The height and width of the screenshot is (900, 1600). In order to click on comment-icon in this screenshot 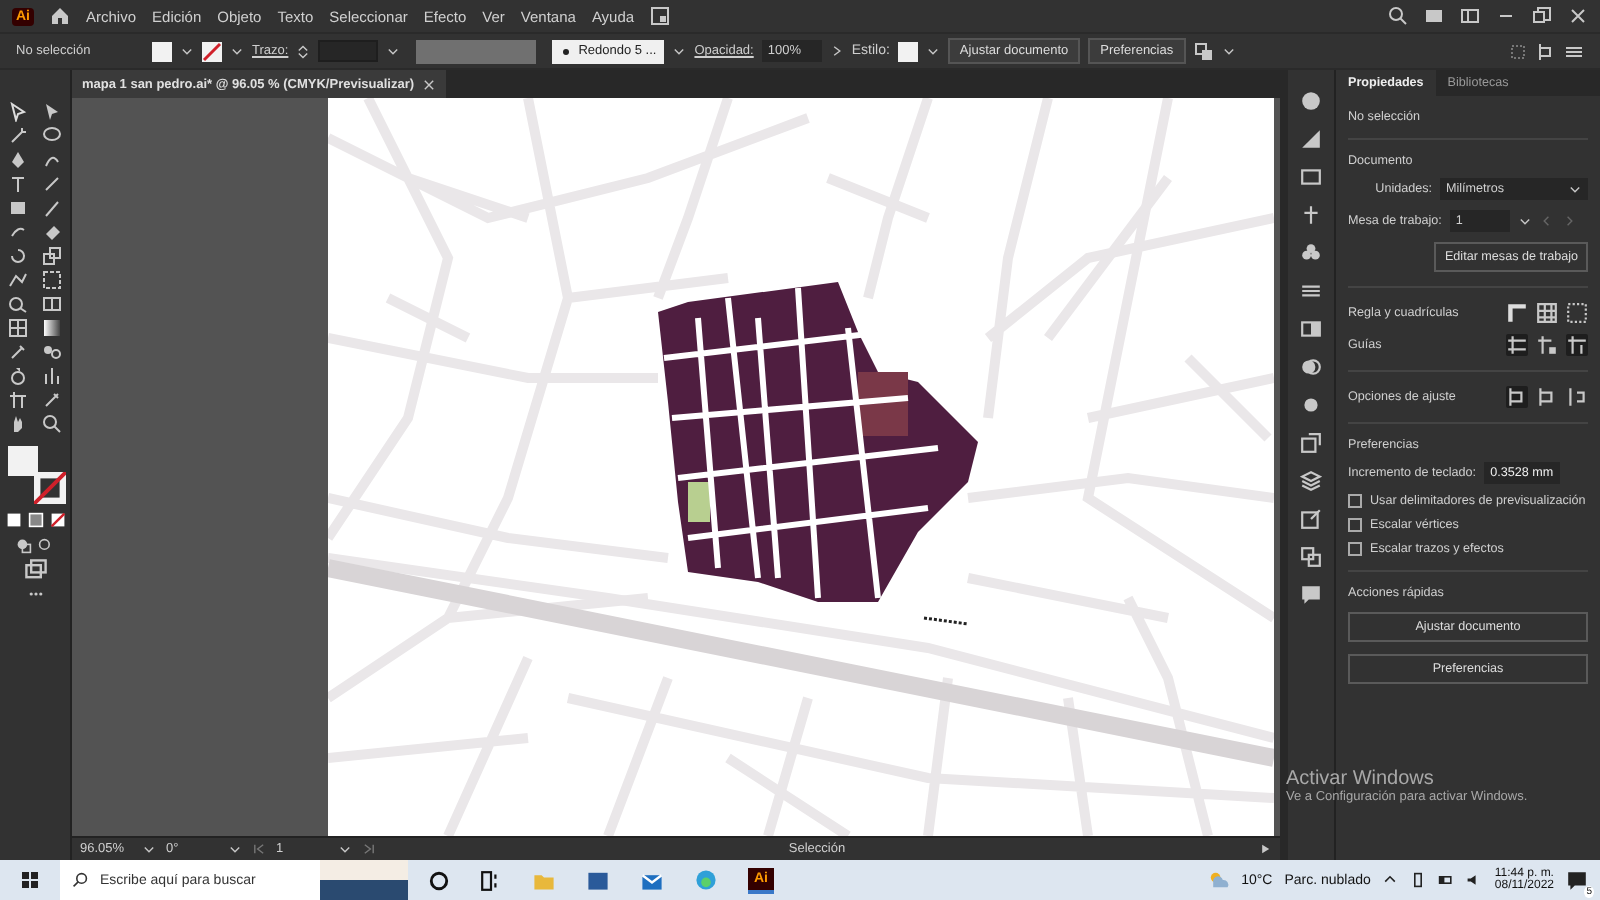, I will do `click(1311, 595)`.